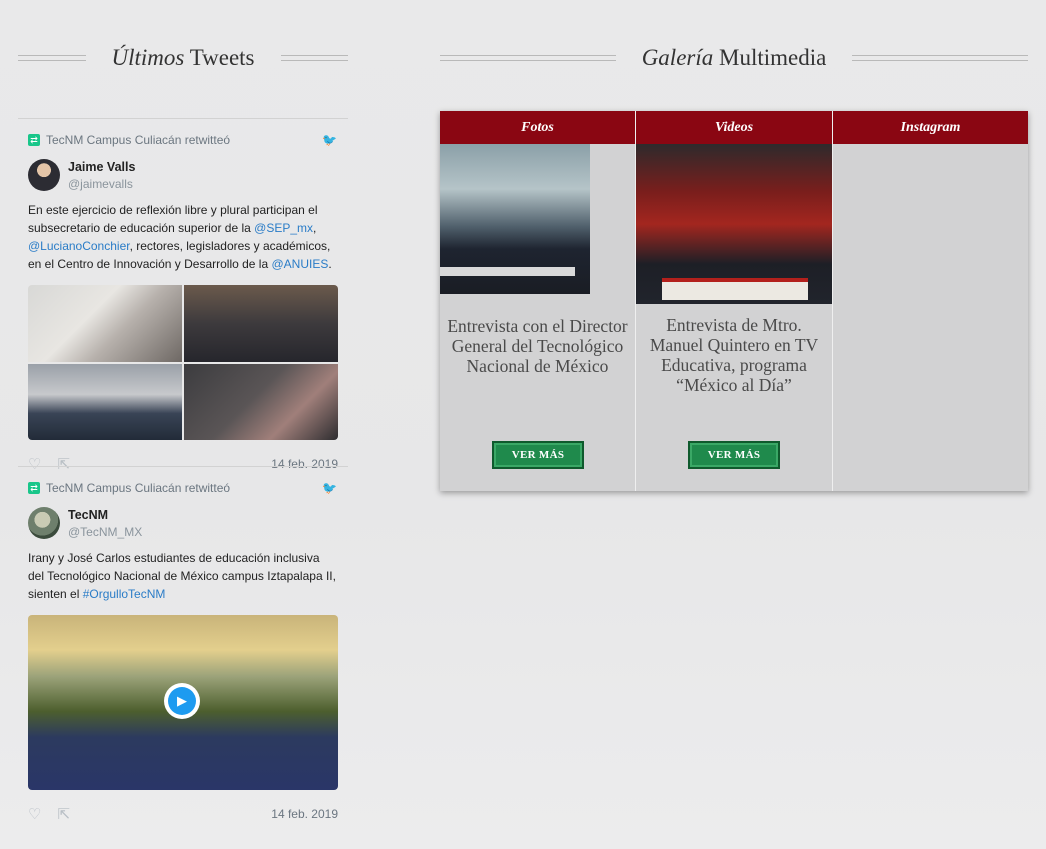 The width and height of the screenshot is (1046, 849). I want to click on tweets-section-title: Últimos Tweets, so click(183, 57).